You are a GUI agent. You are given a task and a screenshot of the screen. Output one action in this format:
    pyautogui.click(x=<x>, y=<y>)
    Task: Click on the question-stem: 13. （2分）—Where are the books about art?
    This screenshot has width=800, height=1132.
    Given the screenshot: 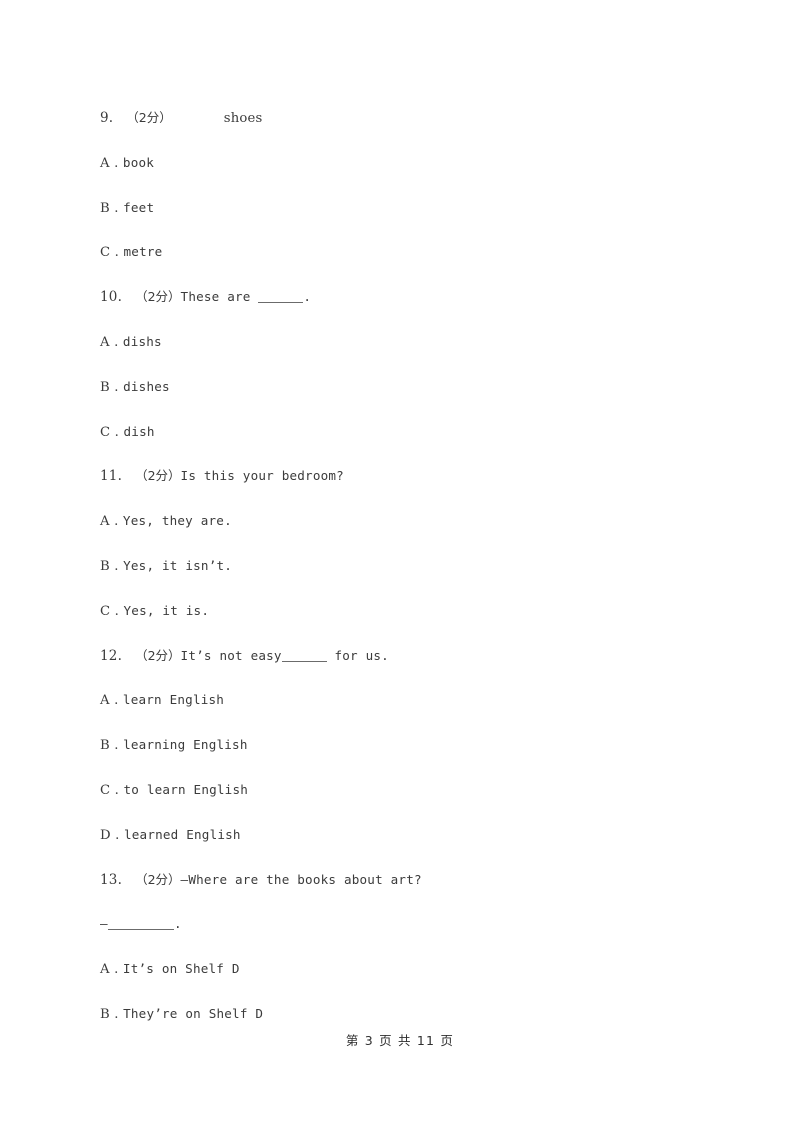 What is the action you would take?
    pyautogui.click(x=420, y=880)
    